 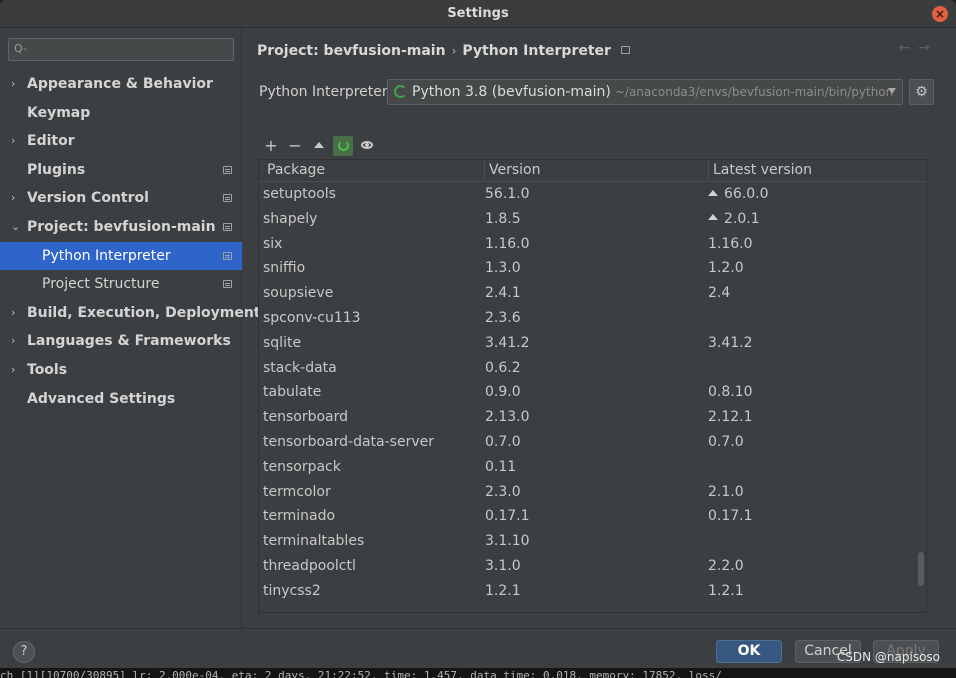 I want to click on sidebar-item-label: Editor, so click(x=51, y=141).